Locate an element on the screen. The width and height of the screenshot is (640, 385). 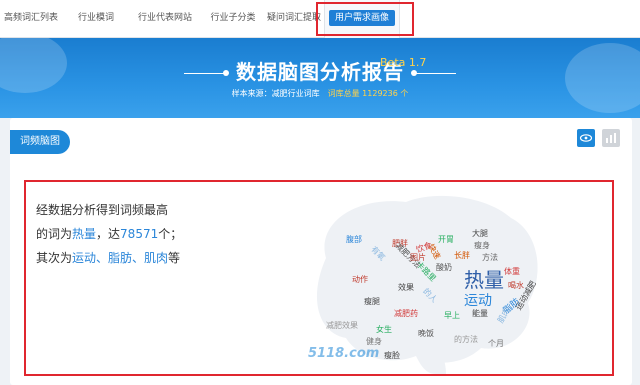
bar-chart-icon-button is located at coordinates (611, 138).